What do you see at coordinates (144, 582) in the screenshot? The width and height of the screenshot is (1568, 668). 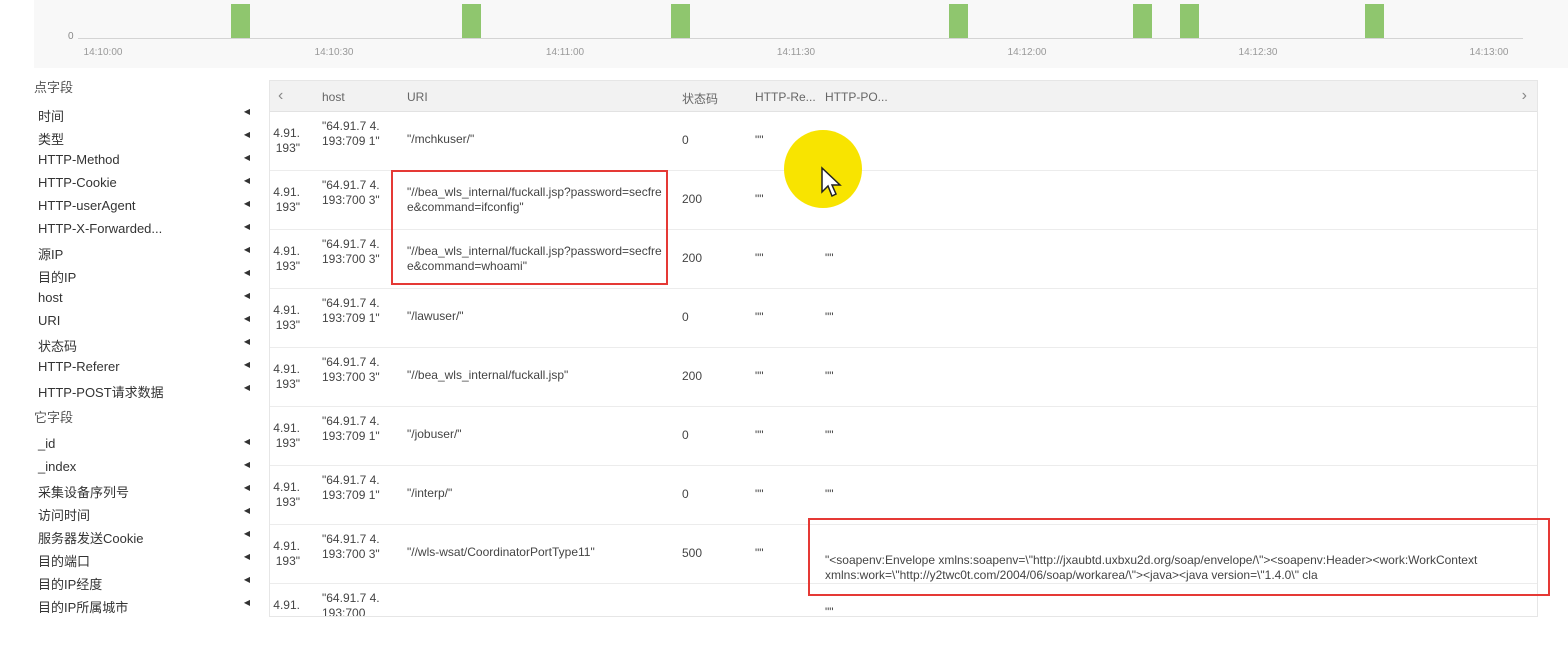 I see `field-item: 目的IP经度 ◀` at bounding box center [144, 582].